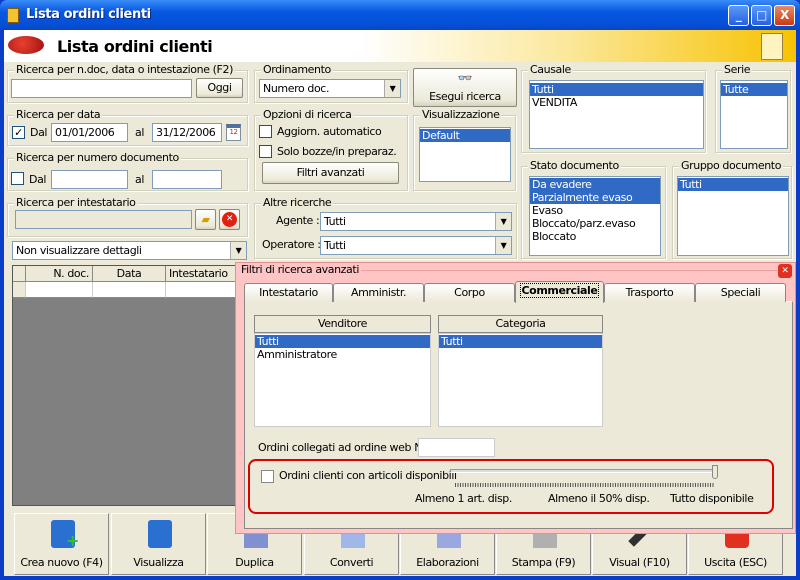  I want to click on calendar-icon: 12, so click(233, 132).